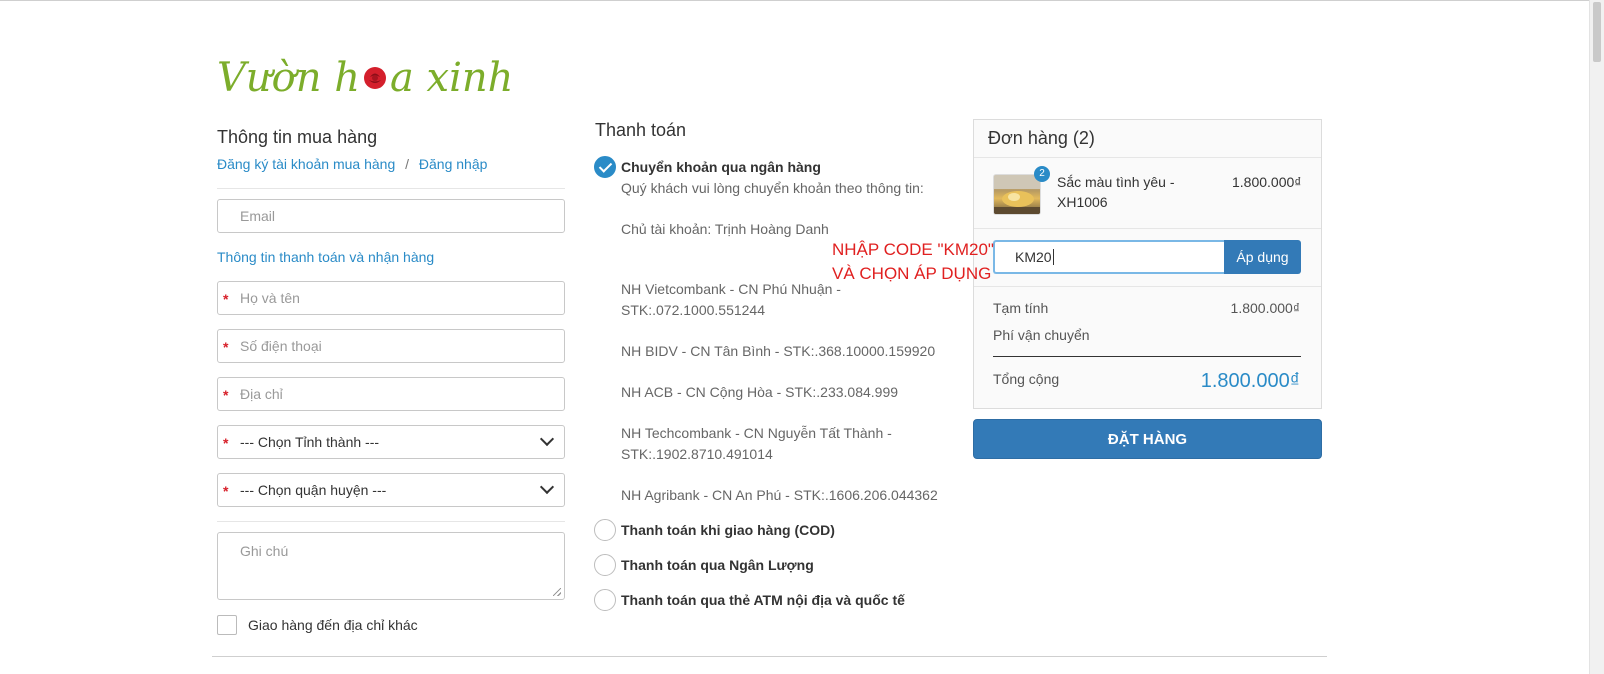  I want to click on annotation-line1: NHẬP CODE "KM20", so click(913, 249).